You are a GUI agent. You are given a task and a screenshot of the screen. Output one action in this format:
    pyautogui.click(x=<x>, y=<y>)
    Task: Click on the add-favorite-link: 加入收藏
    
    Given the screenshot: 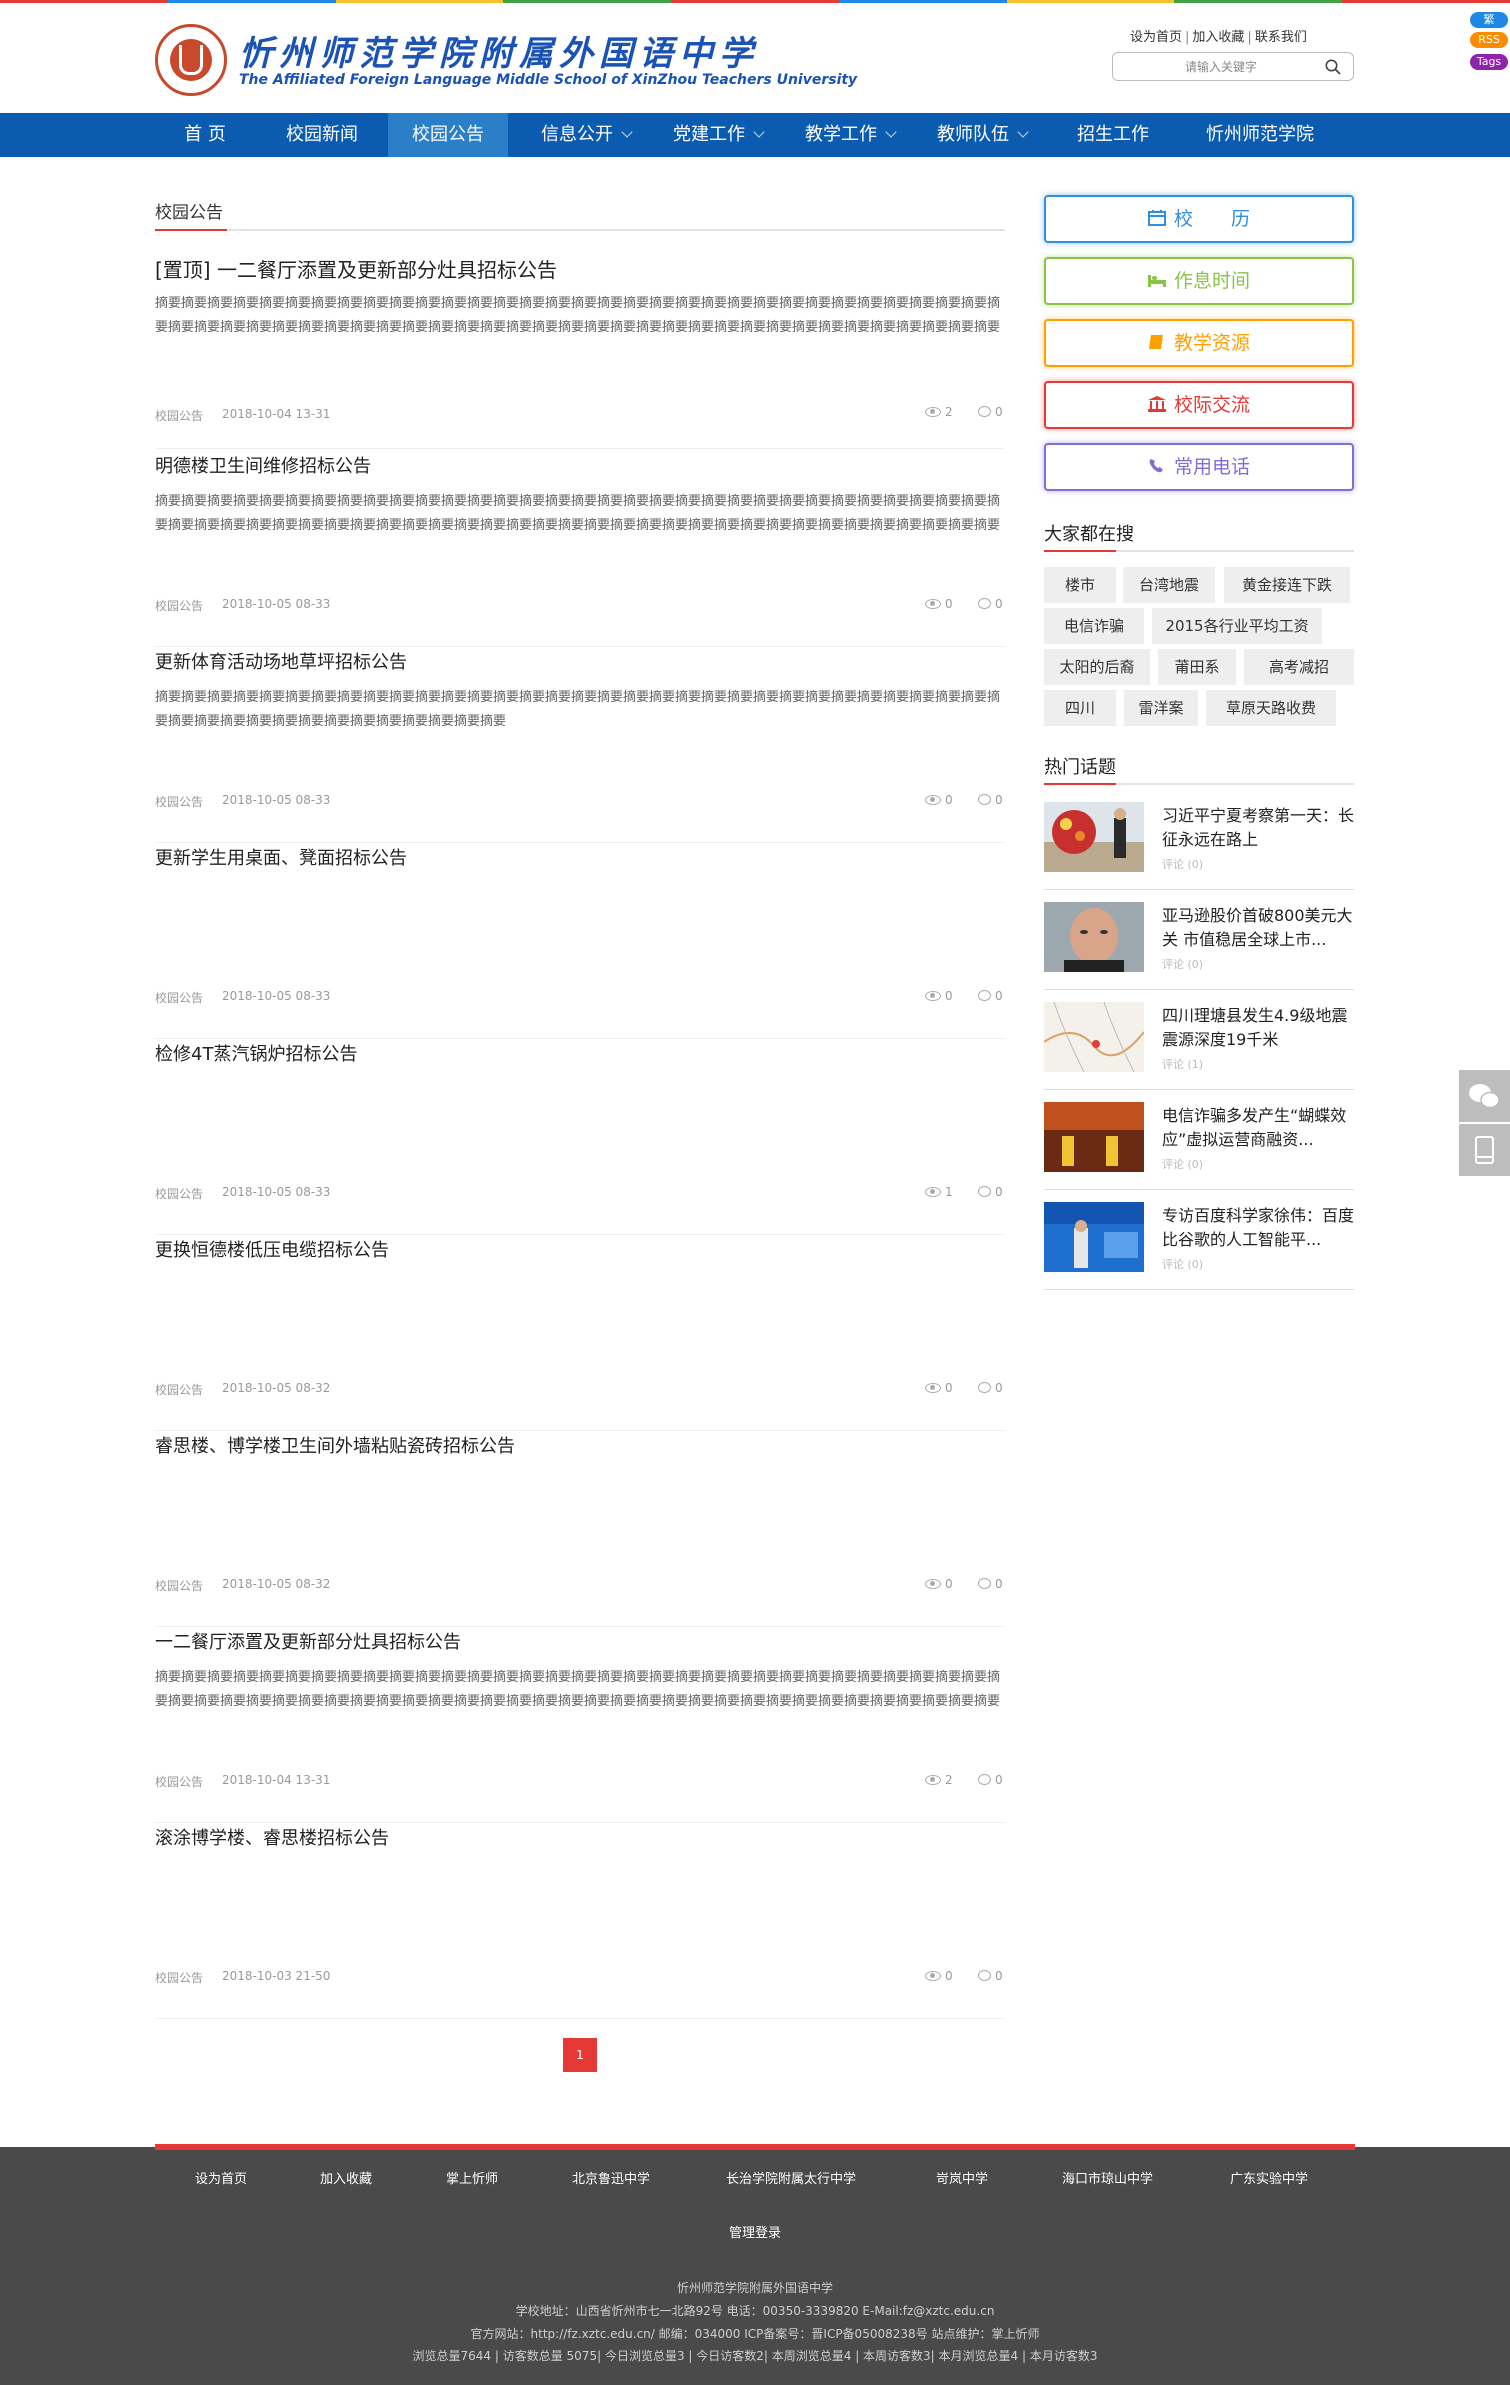 What is the action you would take?
    pyautogui.click(x=1218, y=37)
    